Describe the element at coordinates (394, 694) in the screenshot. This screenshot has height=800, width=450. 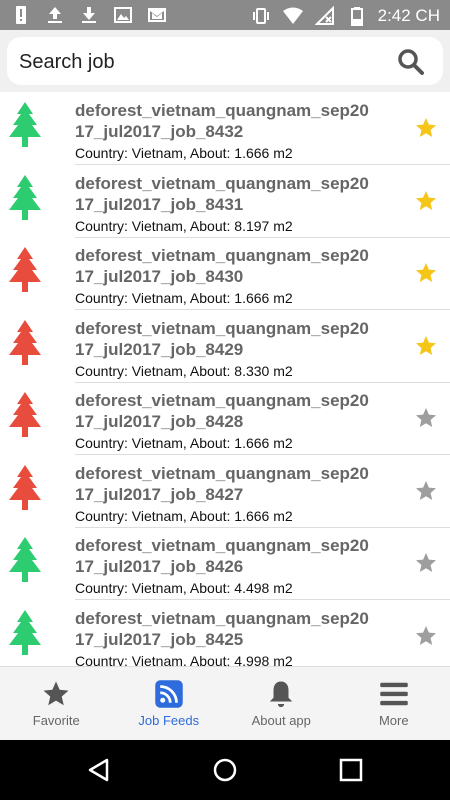
I see `menu-icon` at that location.